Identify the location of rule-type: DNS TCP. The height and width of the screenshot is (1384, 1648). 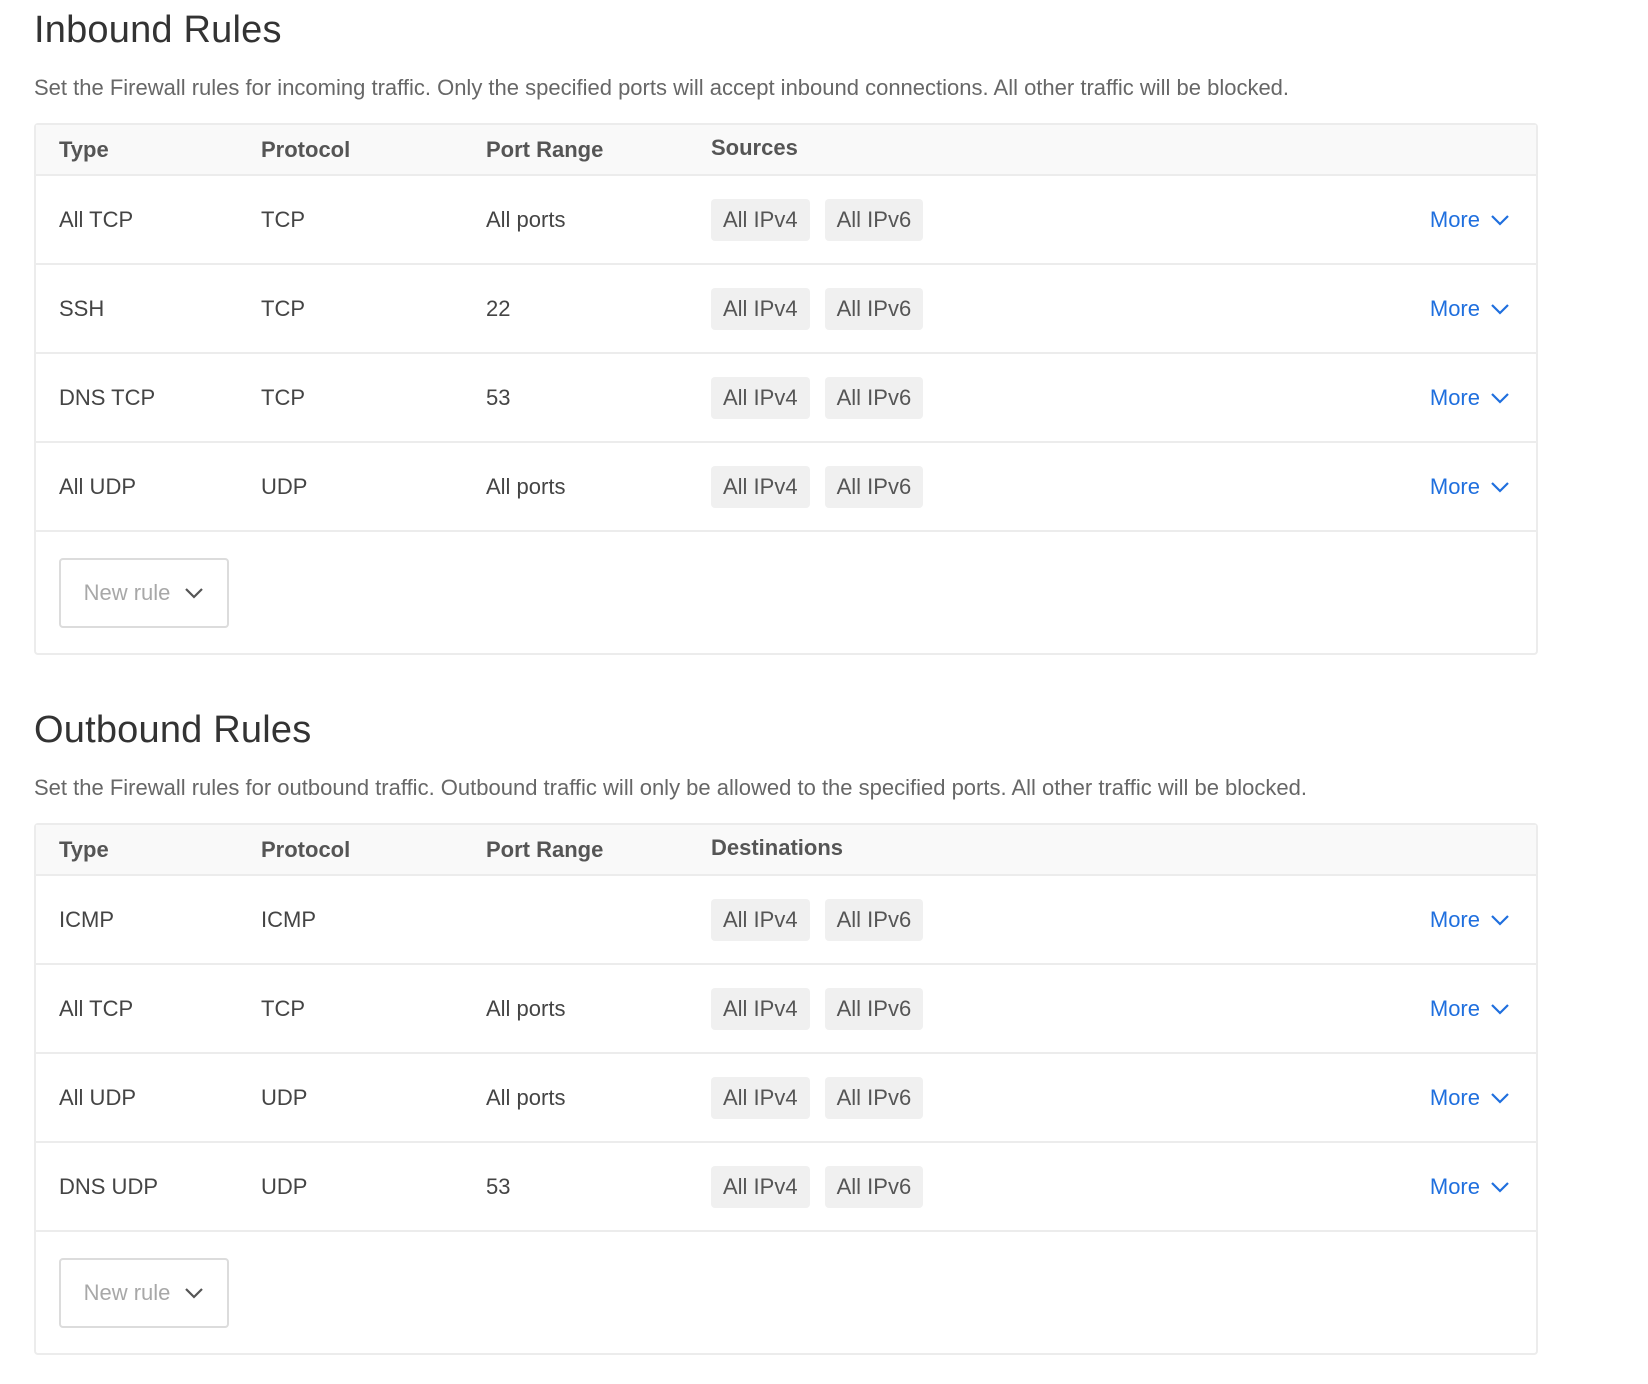
(107, 397).